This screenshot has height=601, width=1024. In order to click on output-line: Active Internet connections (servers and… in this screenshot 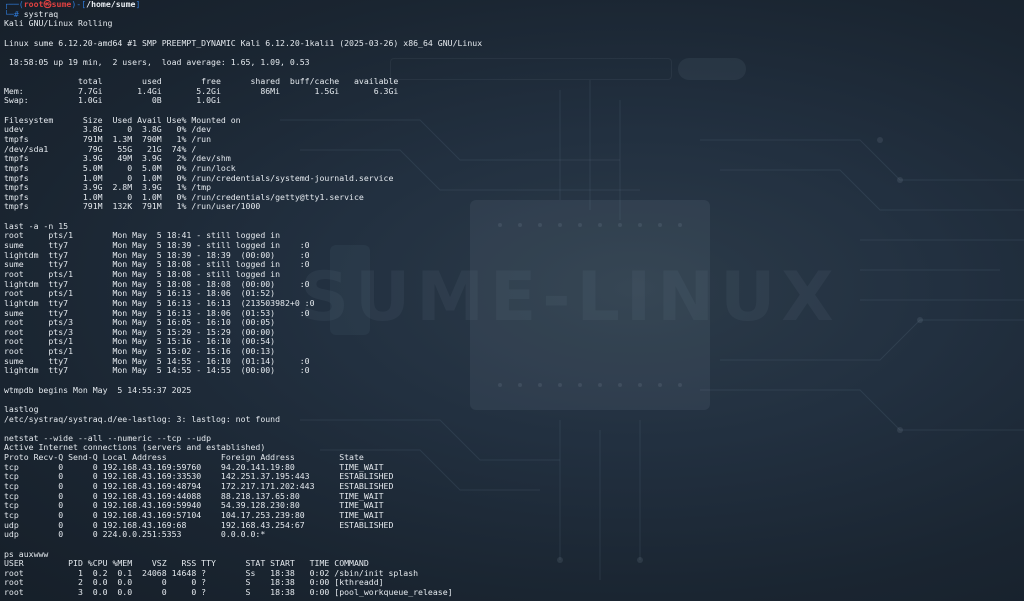, I will do `click(135, 448)`.